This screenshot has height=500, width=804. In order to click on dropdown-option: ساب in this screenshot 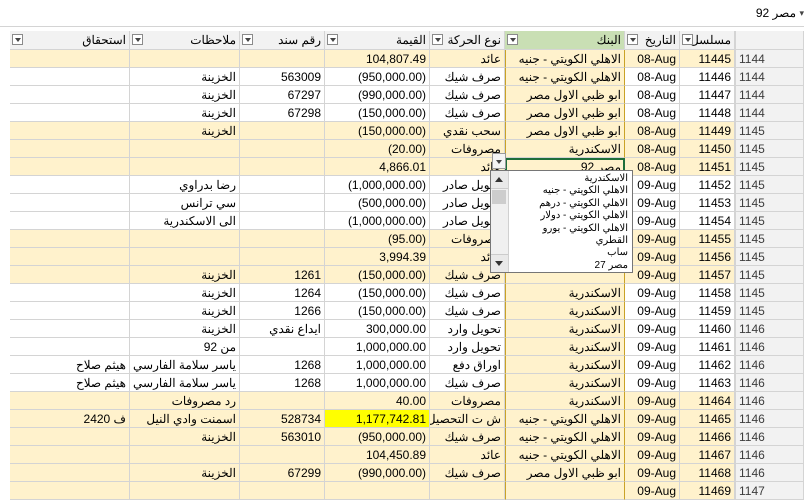, I will do `click(569, 253)`.